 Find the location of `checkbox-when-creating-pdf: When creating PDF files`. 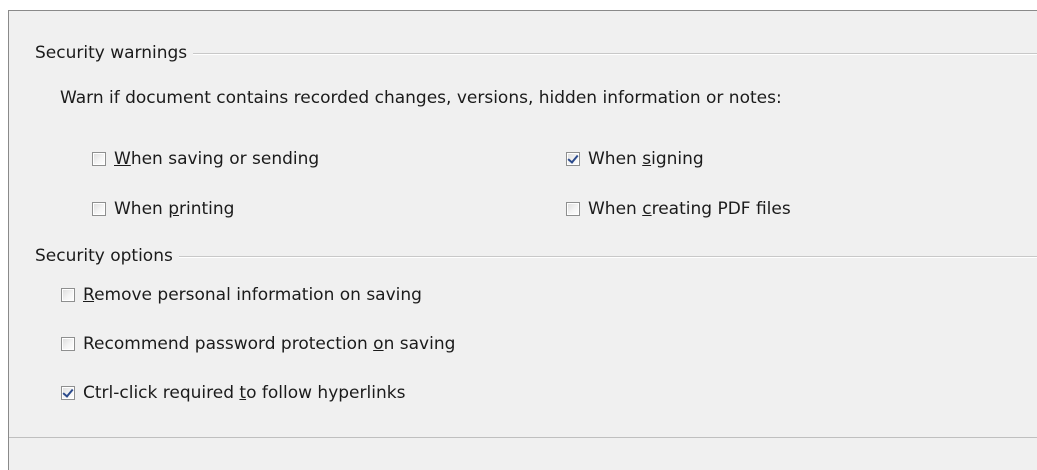

checkbox-when-creating-pdf: When creating PDF files is located at coordinates (678, 209).